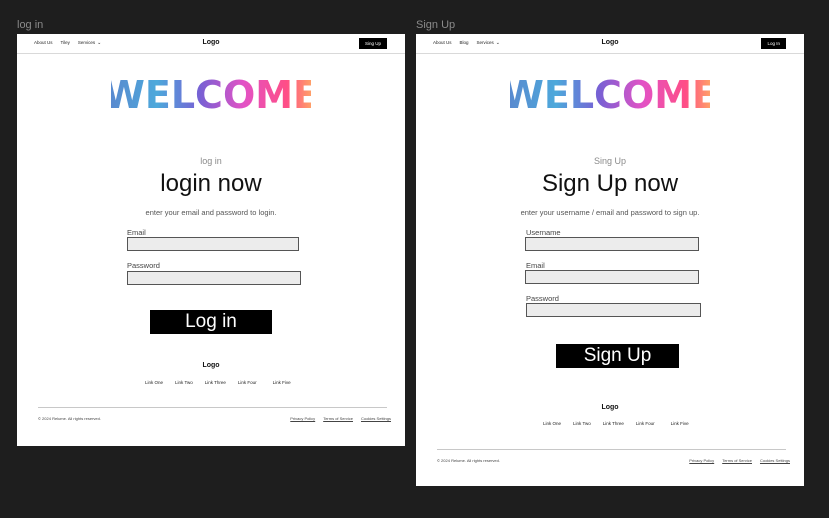 The height and width of the screenshot is (518, 829). I want to click on page-description: enter your email and password to login., so click(211, 212).